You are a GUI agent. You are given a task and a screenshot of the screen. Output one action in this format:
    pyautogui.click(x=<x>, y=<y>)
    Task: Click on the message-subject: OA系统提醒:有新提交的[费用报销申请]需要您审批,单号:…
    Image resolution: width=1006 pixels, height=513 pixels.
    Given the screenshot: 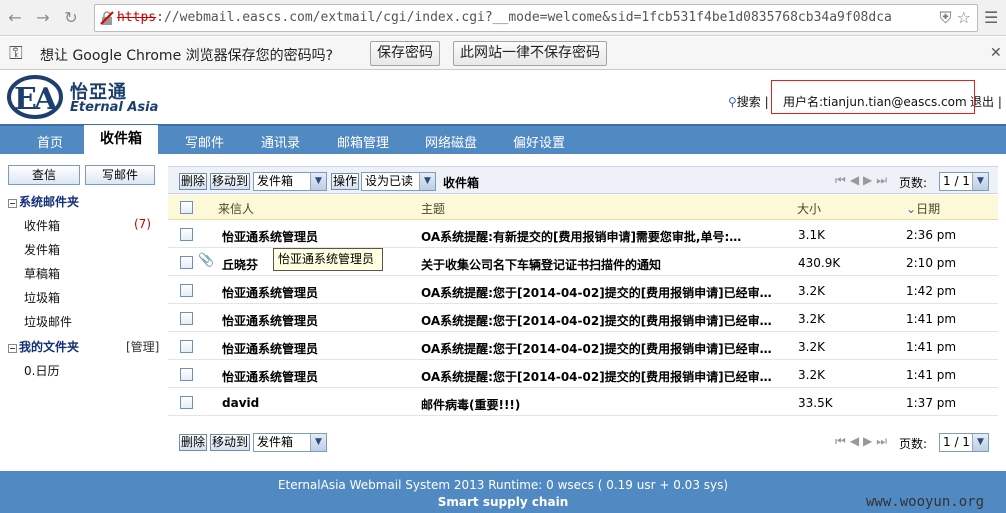 What is the action you would take?
    pyautogui.click(x=607, y=236)
    